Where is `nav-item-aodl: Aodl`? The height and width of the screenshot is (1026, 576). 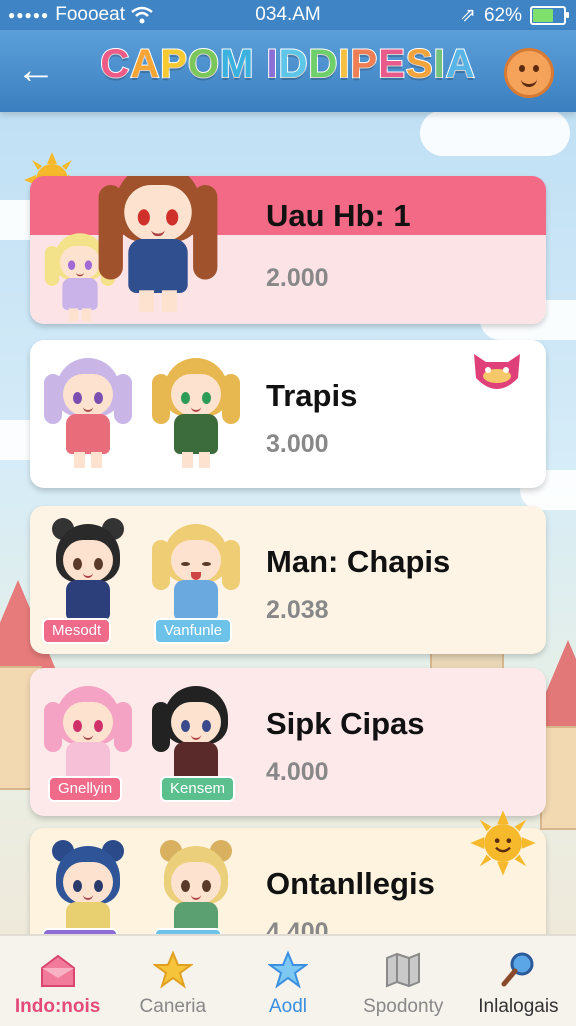
nav-item-aodl: Aodl is located at coordinates (287, 981).